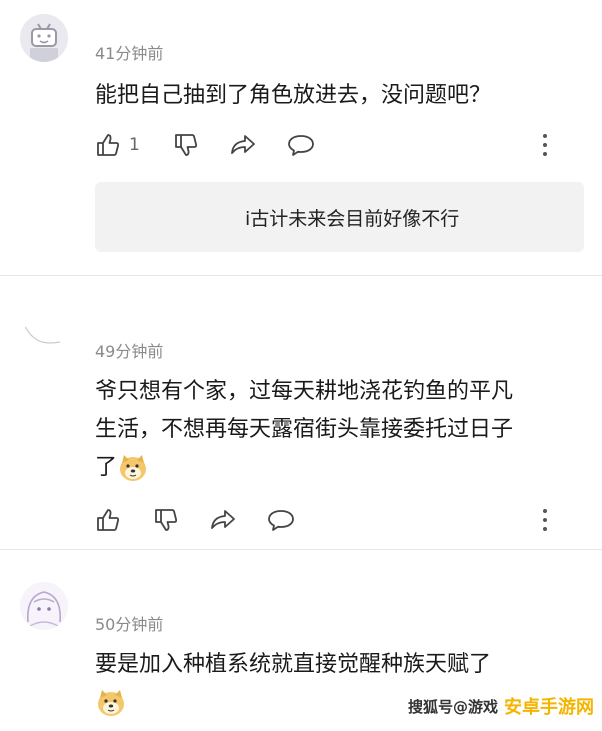 The image size is (602, 731). I want to click on anime-avatar-icon, so click(44, 606).